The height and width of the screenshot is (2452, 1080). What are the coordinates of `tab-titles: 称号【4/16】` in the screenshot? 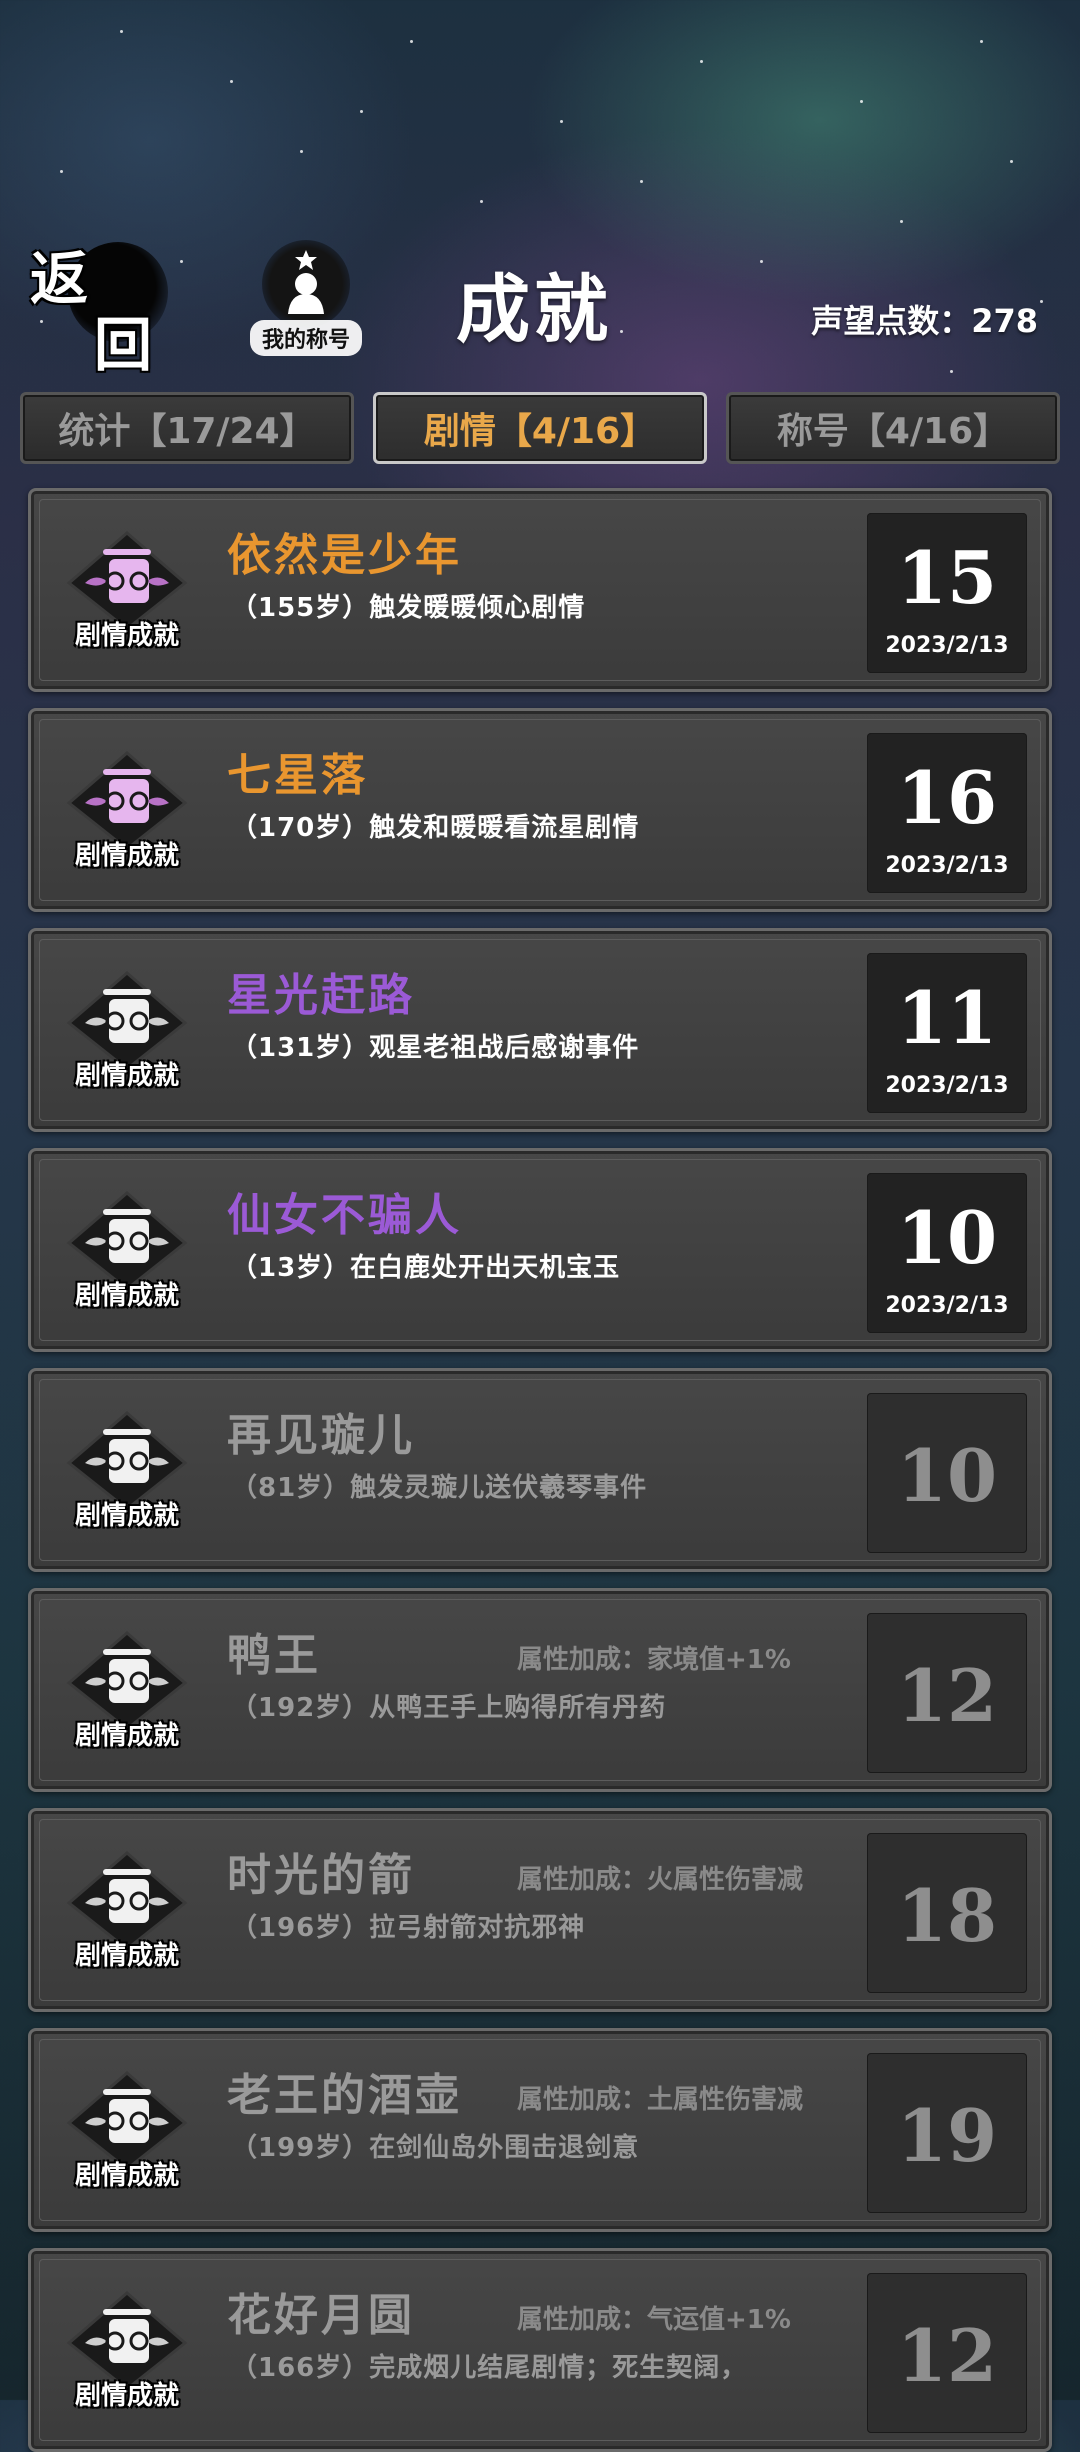 It's located at (893, 428).